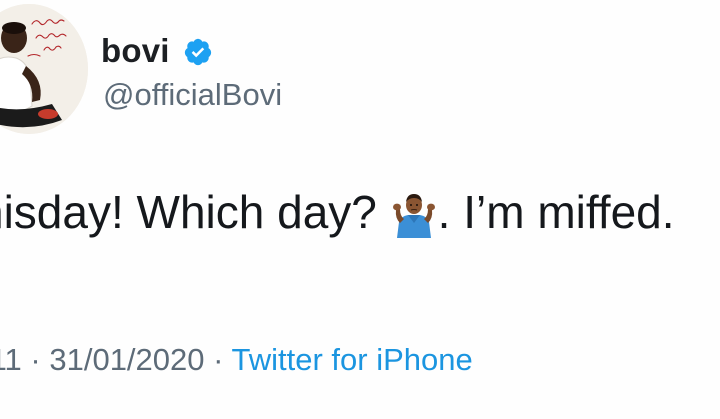 The height and width of the screenshot is (419, 720). What do you see at coordinates (195, 212) in the screenshot?
I see `tweet-text-part-1: hisday! Which day?` at bounding box center [195, 212].